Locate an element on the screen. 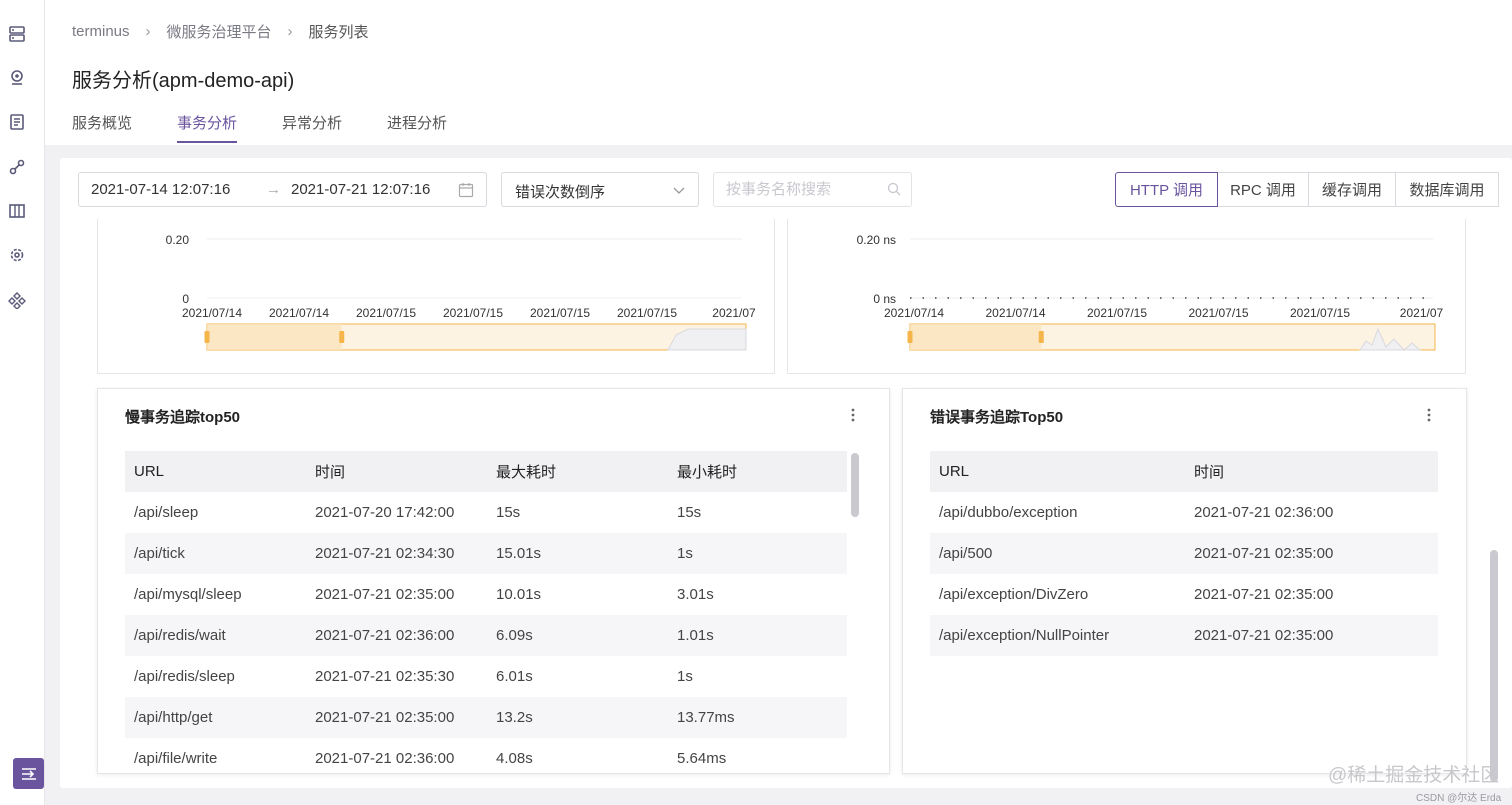 This screenshot has height=805, width=1512. range-arrow-icon: → is located at coordinates (273, 189).